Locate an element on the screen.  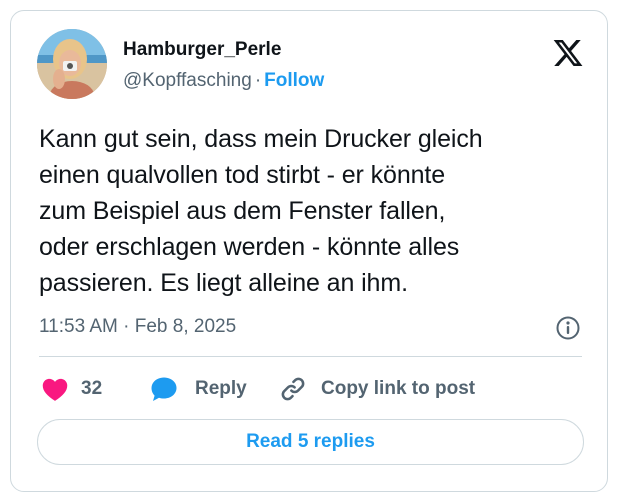
like-count: 32 is located at coordinates (92, 388).